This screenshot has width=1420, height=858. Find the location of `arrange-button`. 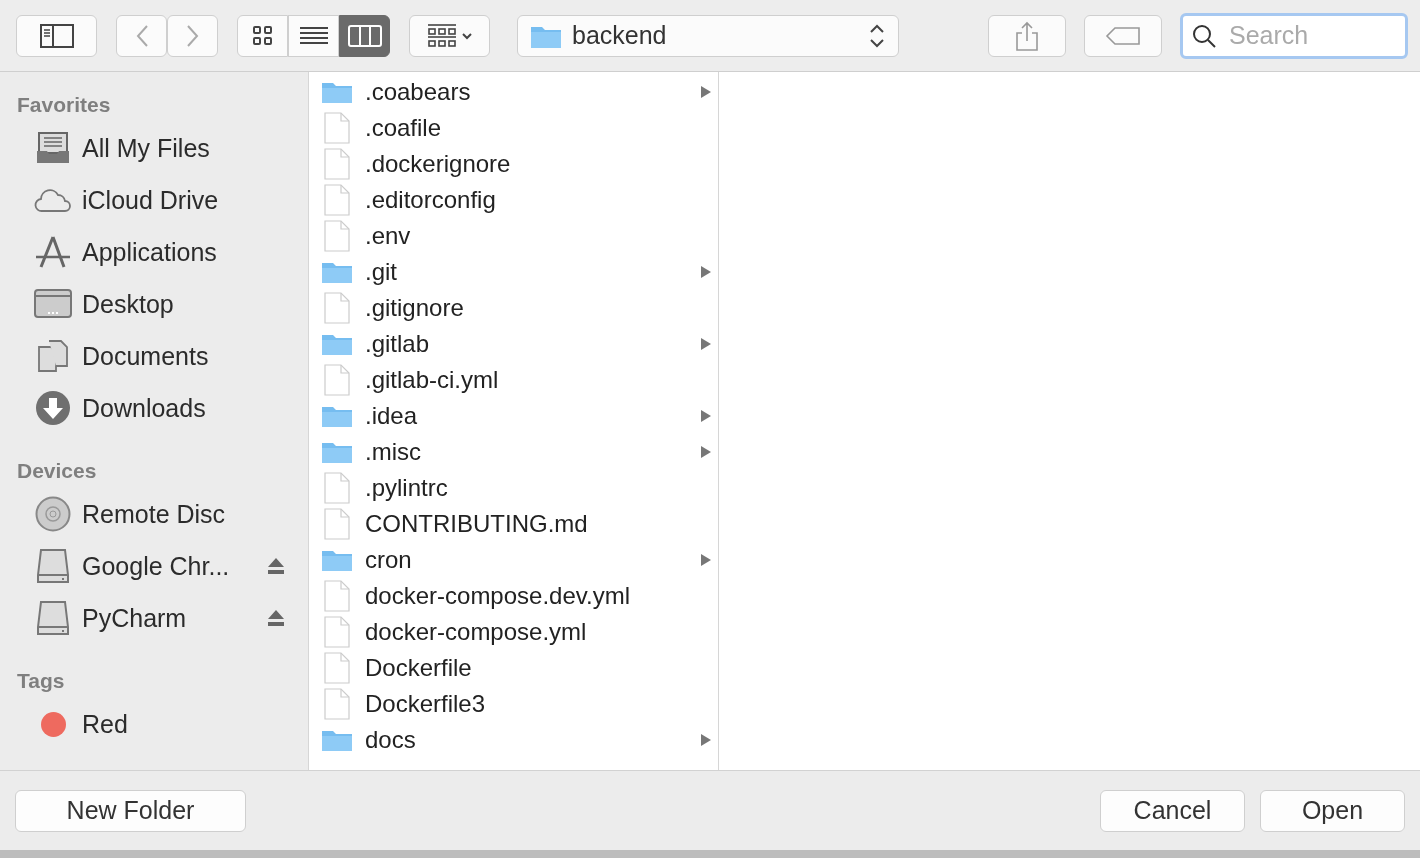

arrange-button is located at coordinates (449, 35).